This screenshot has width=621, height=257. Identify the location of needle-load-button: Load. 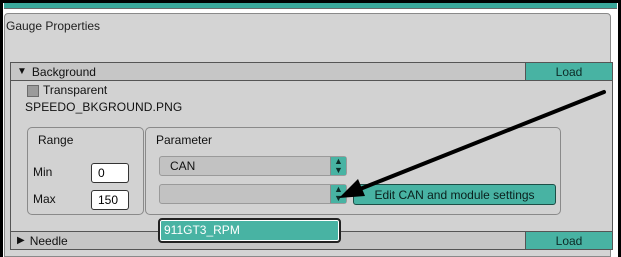
(569, 240).